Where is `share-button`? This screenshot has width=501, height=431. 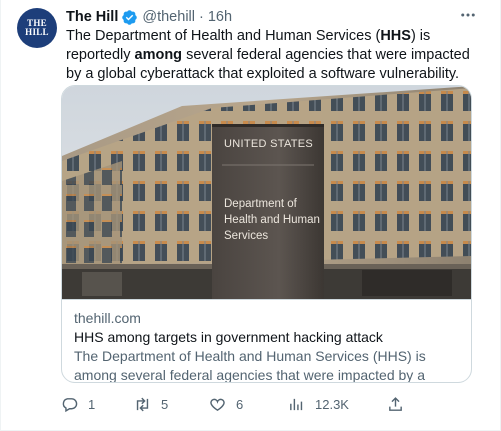
share-button is located at coordinates (400, 404).